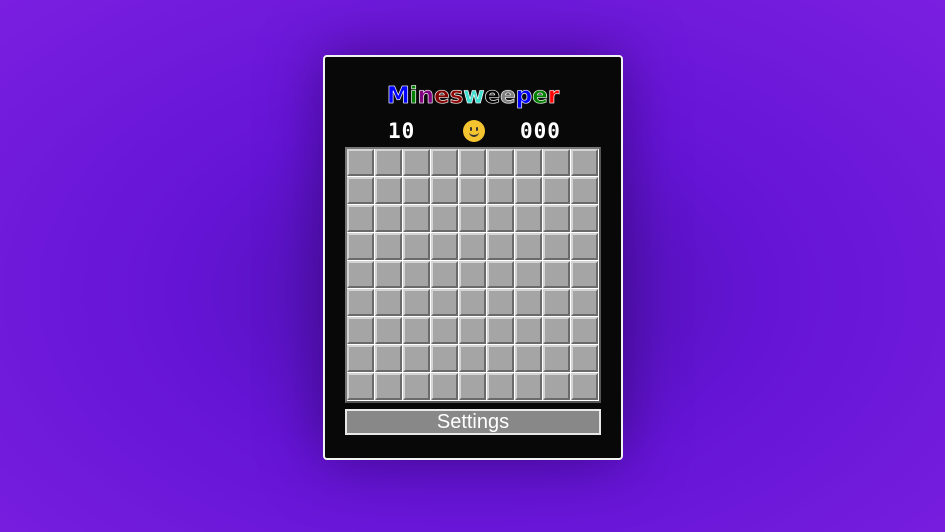 Image resolution: width=945 pixels, height=532 pixels. I want to click on smiley-face-icon, so click(474, 131).